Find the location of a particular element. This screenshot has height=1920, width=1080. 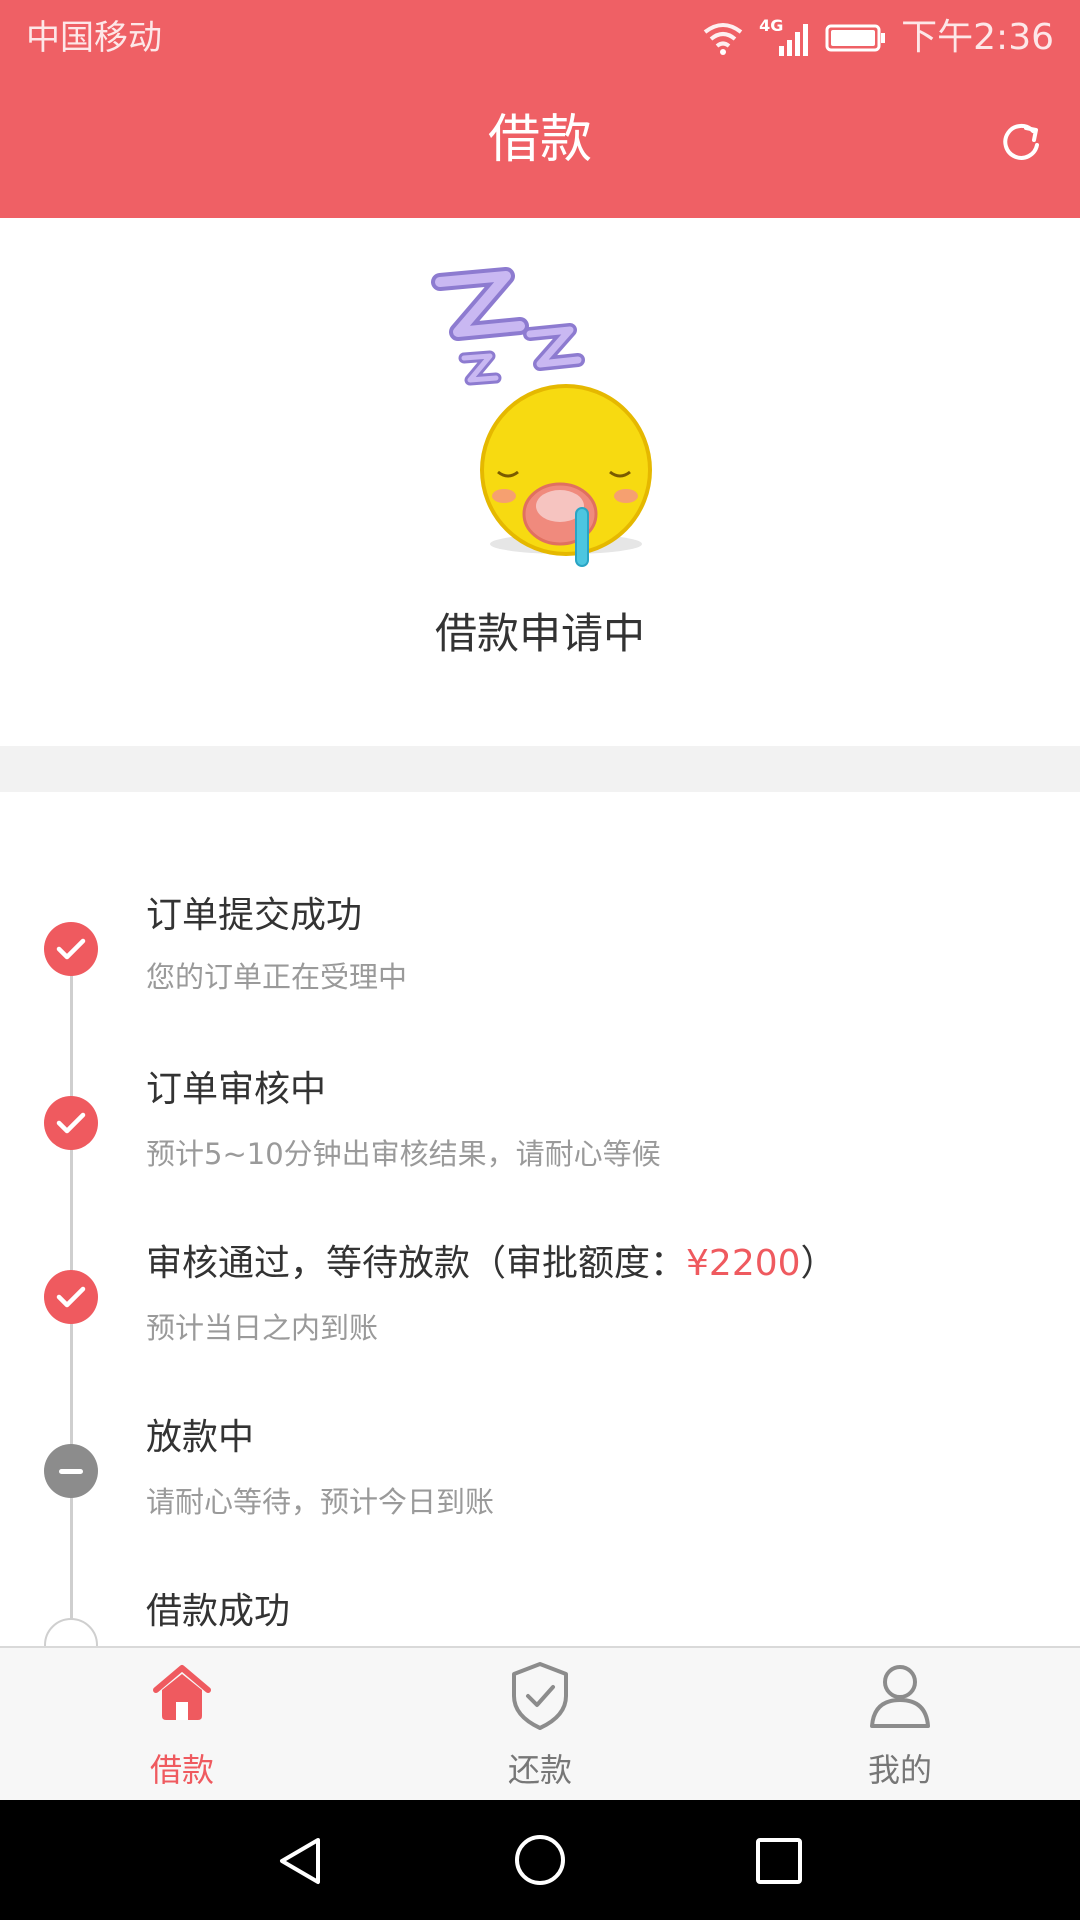

wifi-icon is located at coordinates (723, 39).